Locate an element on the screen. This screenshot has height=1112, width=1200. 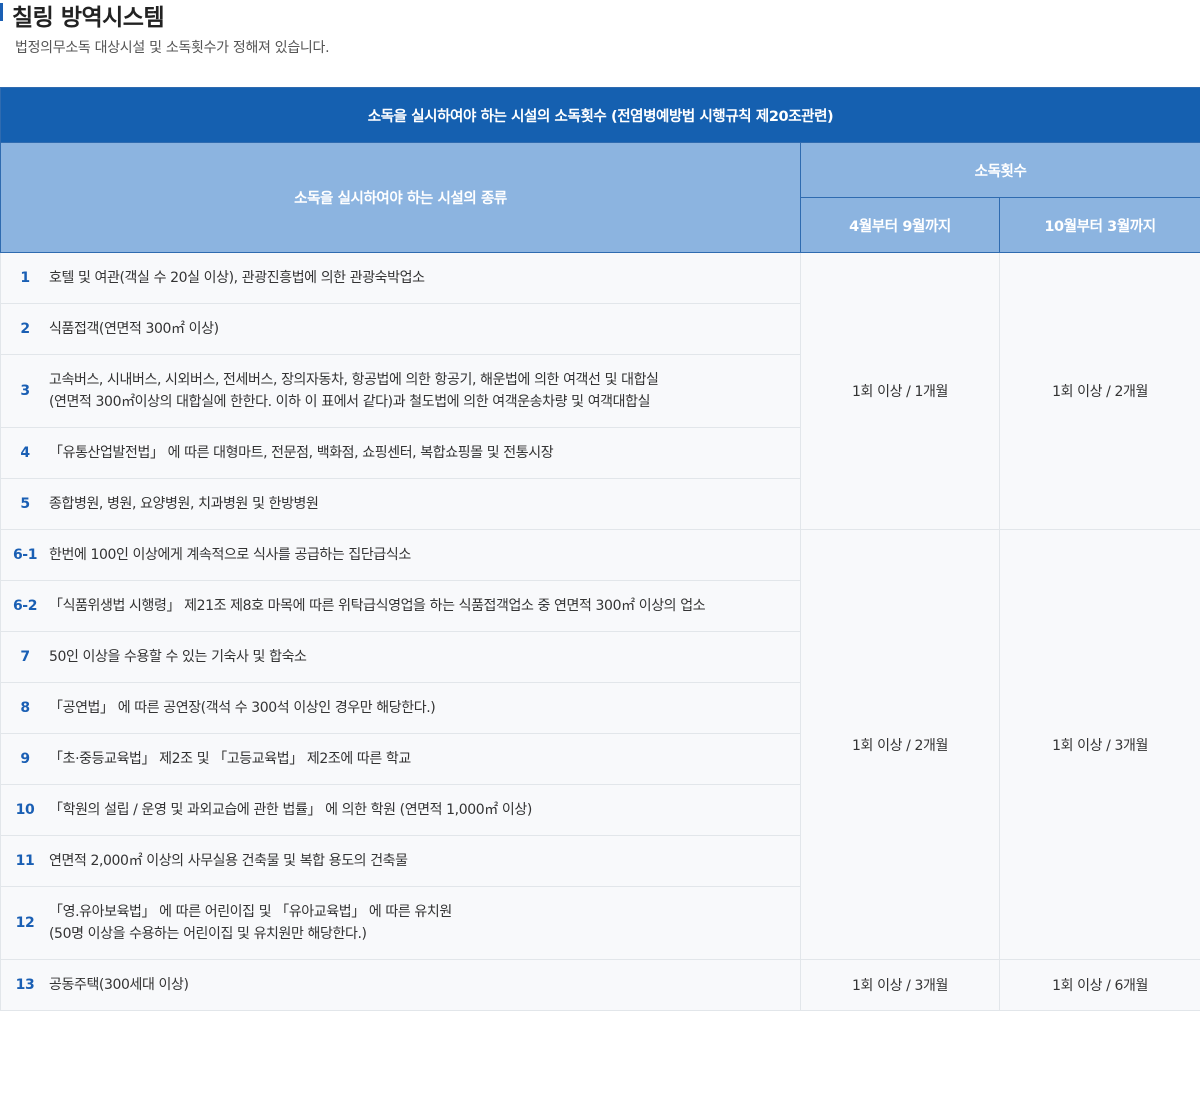
col-header-frequency: 소독횟수 is located at coordinates (999, 170).